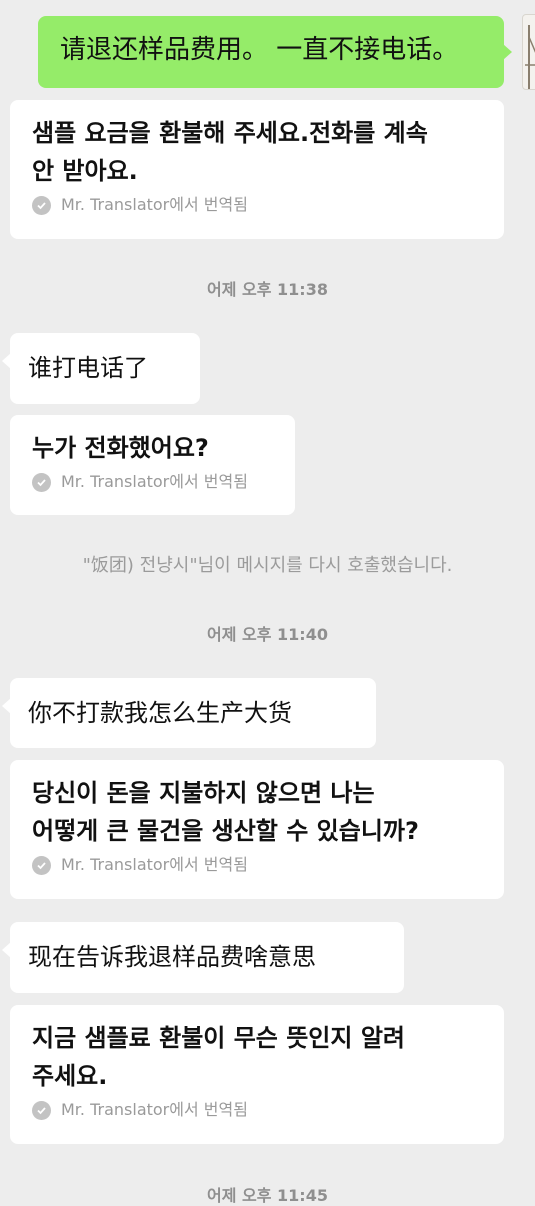  I want to click on sent-message-bubble: 请退还样品费用。 一直不接电话。, so click(275, 52).